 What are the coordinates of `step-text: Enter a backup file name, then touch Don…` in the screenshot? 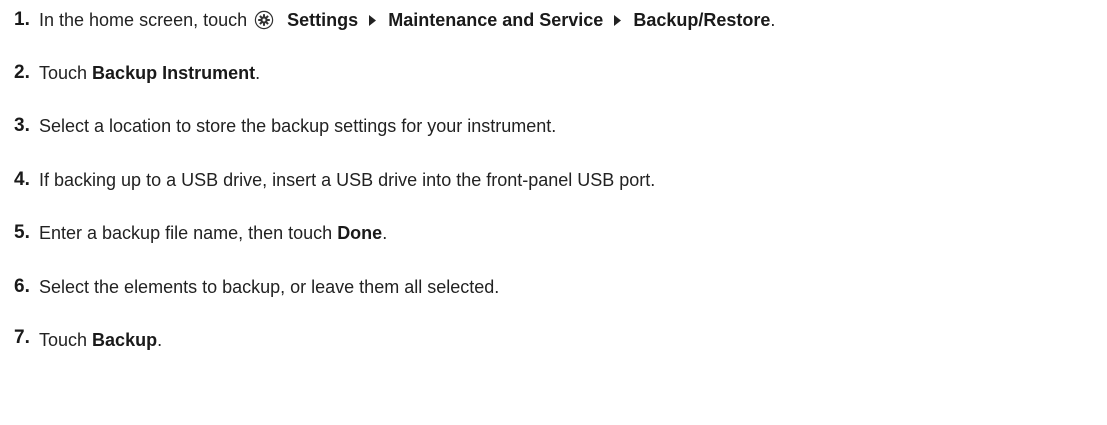 It's located at (213, 233).